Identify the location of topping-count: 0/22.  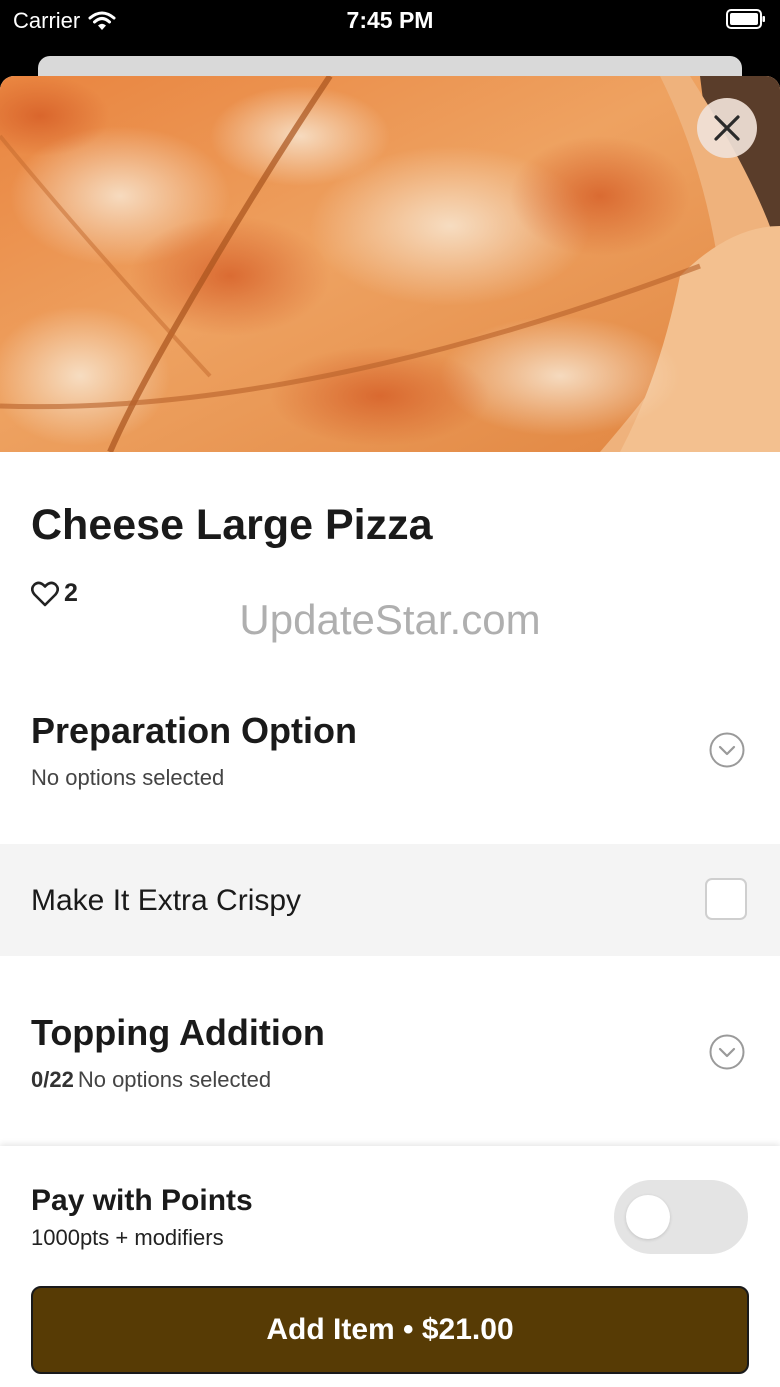
(52, 1079).